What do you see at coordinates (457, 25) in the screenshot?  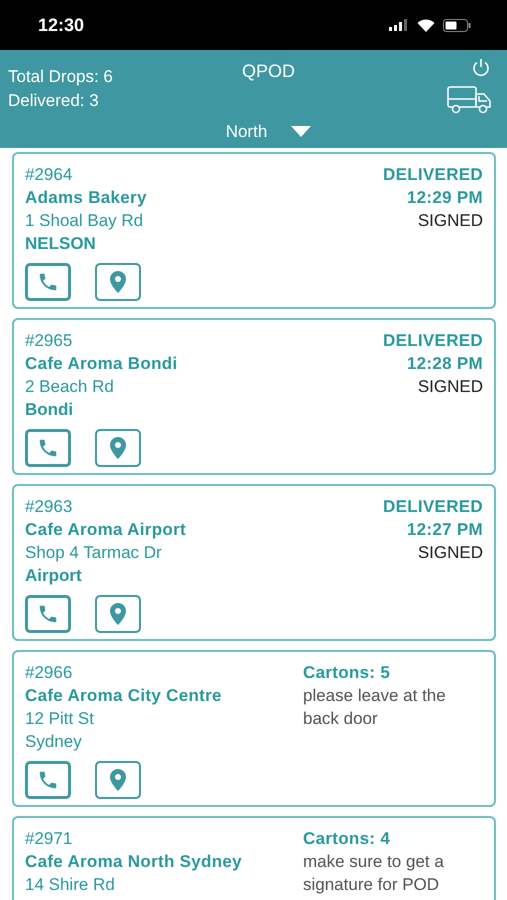 I see `battery-icon` at bounding box center [457, 25].